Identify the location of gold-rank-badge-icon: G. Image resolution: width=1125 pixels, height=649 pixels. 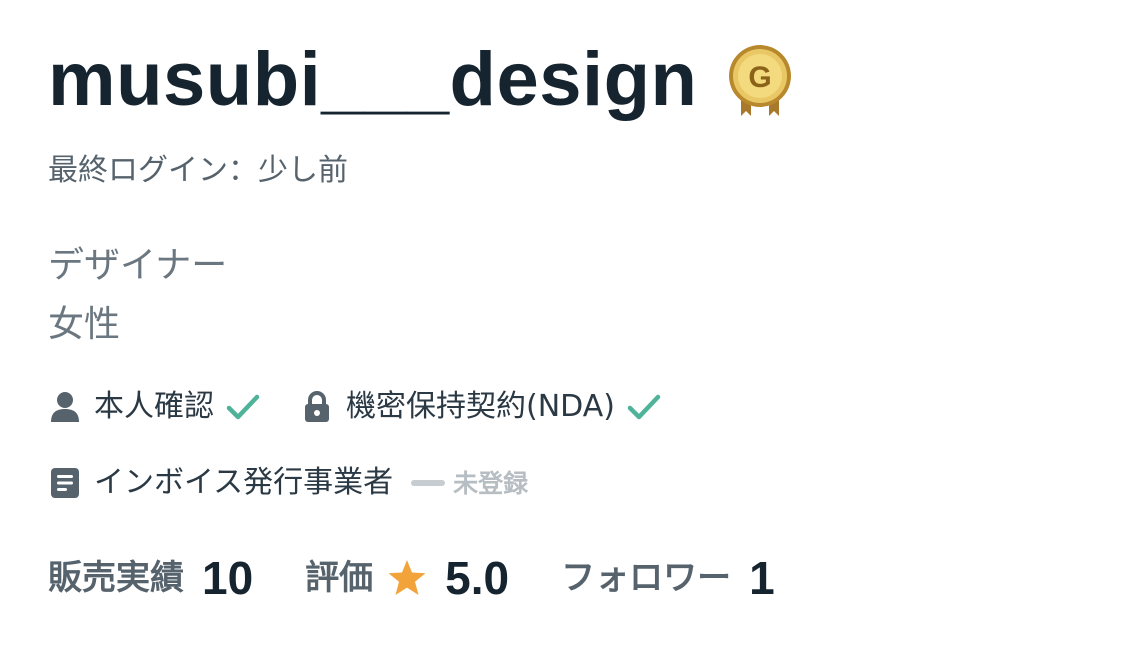
(760, 82).